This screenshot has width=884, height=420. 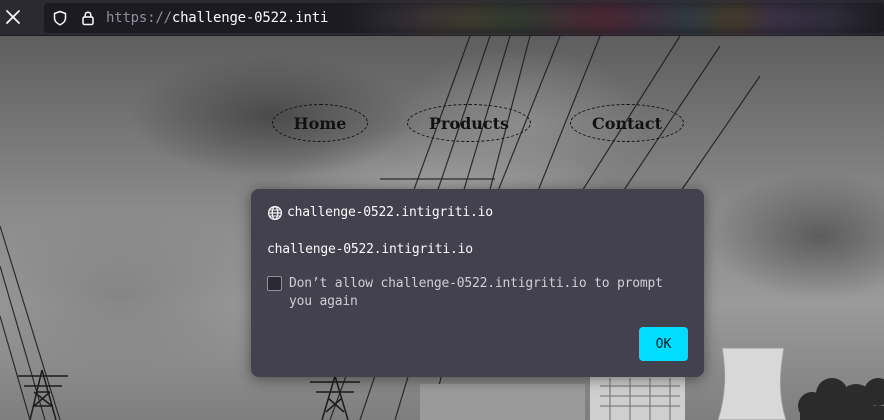 What do you see at coordinates (88, 20) in the screenshot?
I see `lock-icon` at bounding box center [88, 20].